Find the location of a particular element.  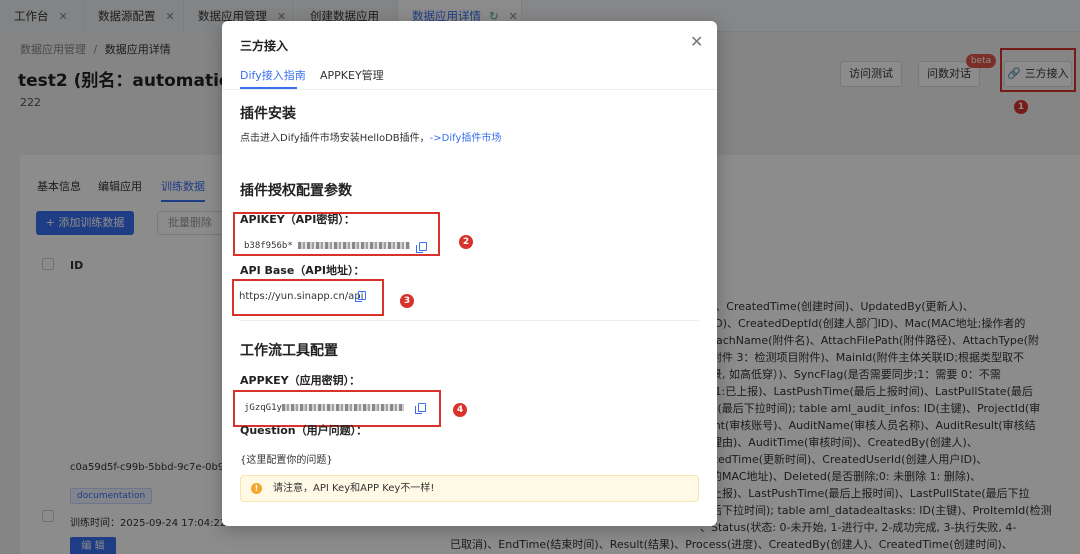

question-value: {这里配置你的问题} is located at coordinates (286, 460).